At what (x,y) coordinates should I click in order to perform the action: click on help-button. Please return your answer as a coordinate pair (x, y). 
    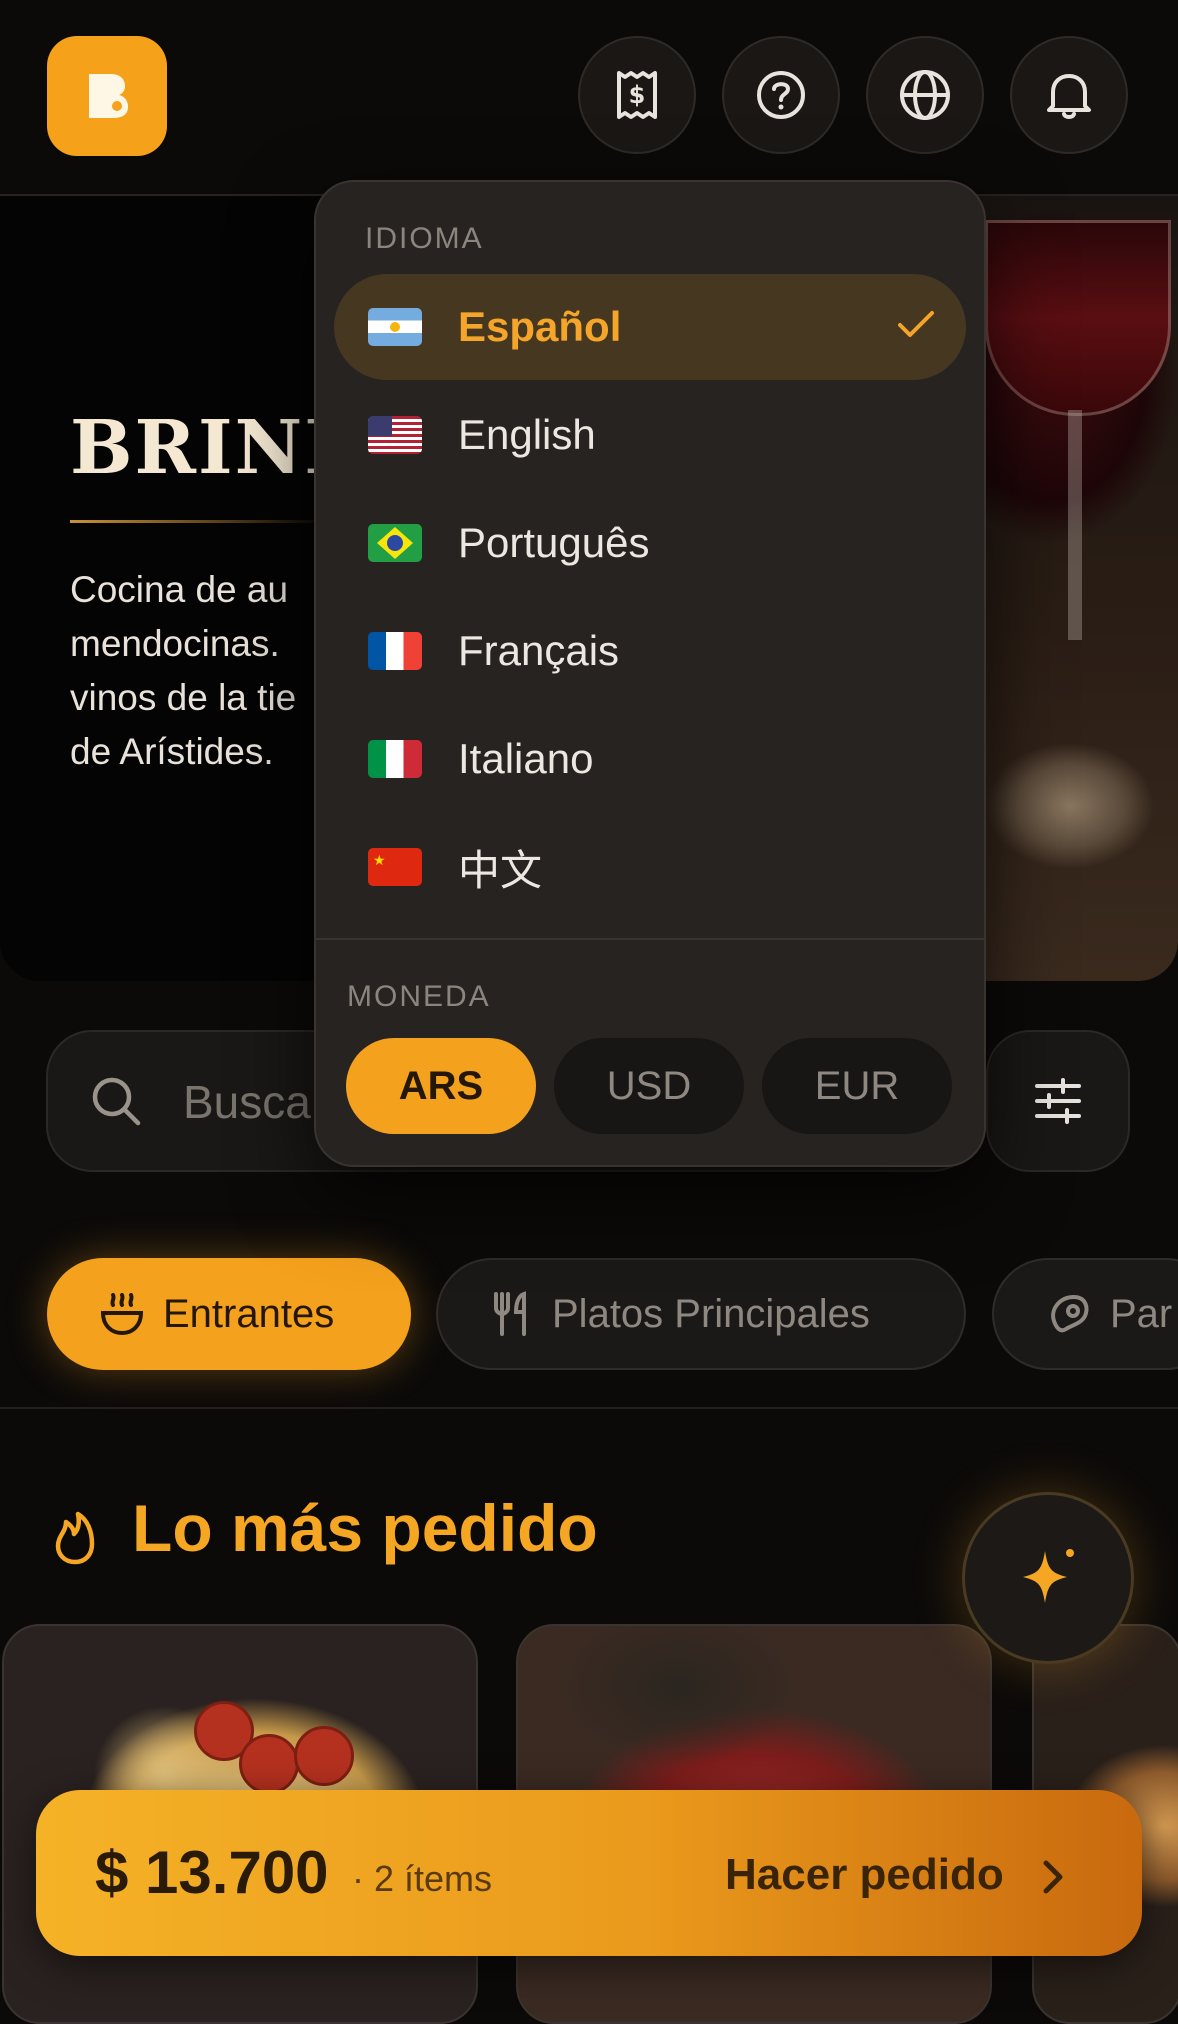
    Looking at the image, I should click on (781, 95).